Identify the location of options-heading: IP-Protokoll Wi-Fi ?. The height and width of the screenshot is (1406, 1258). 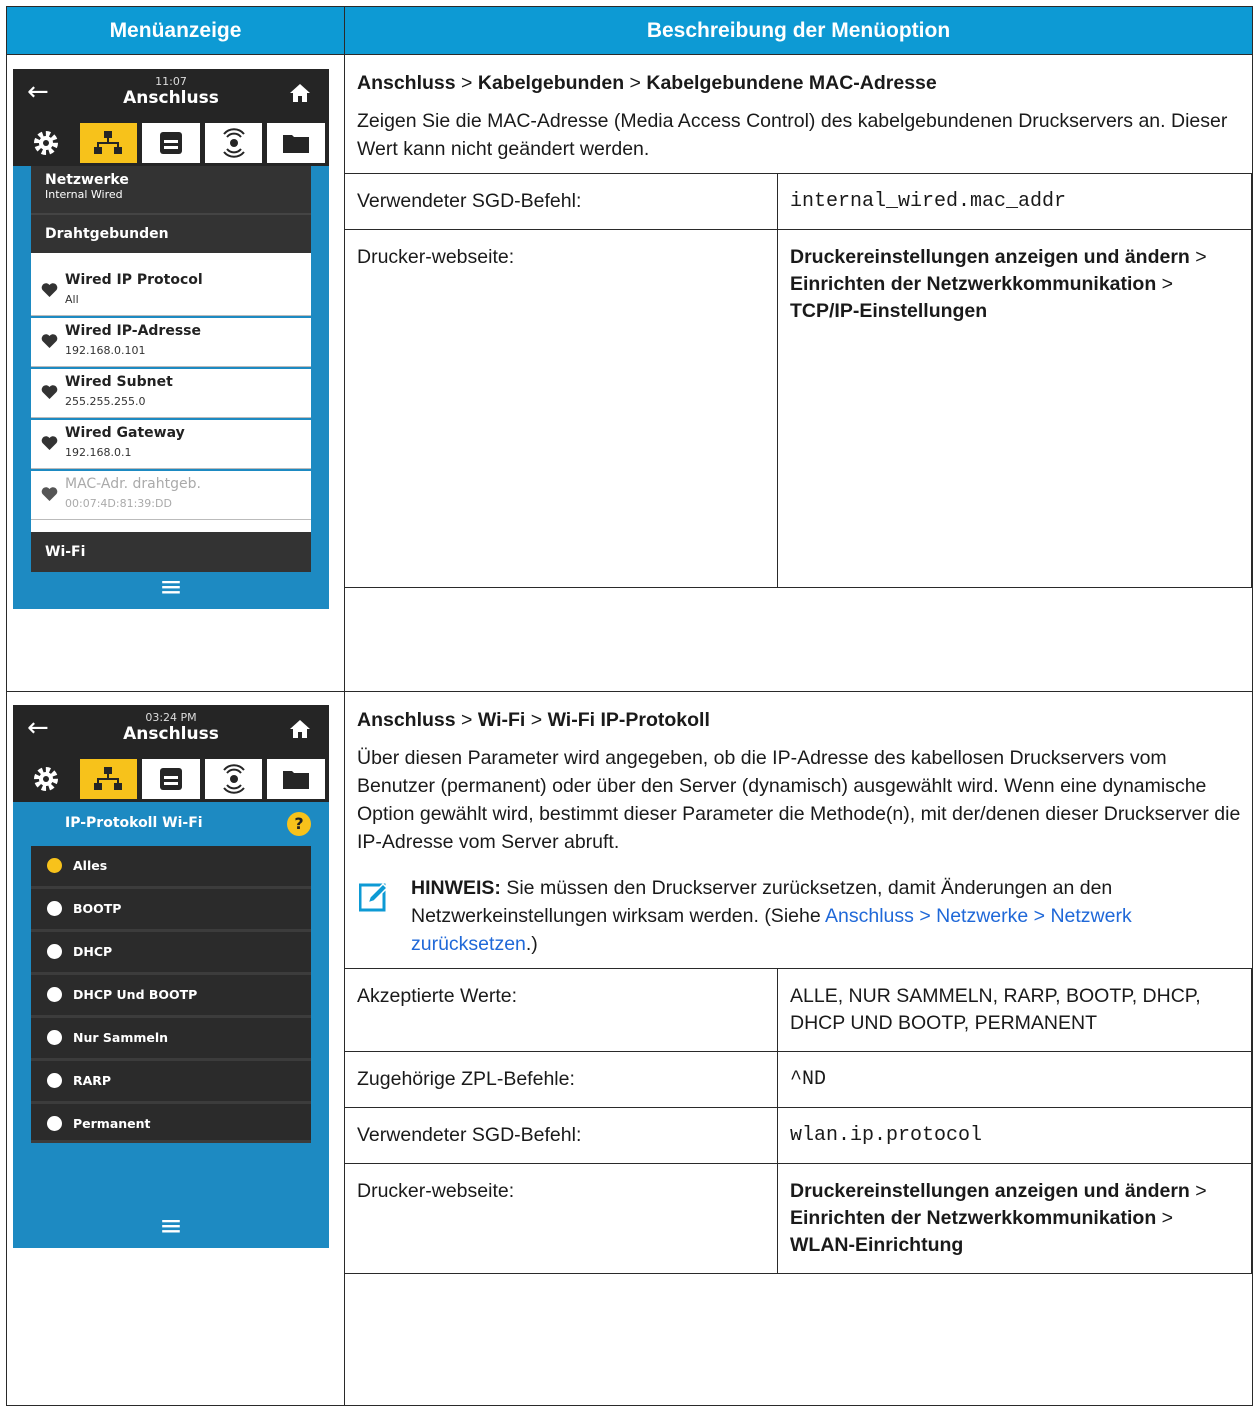
(171, 824).